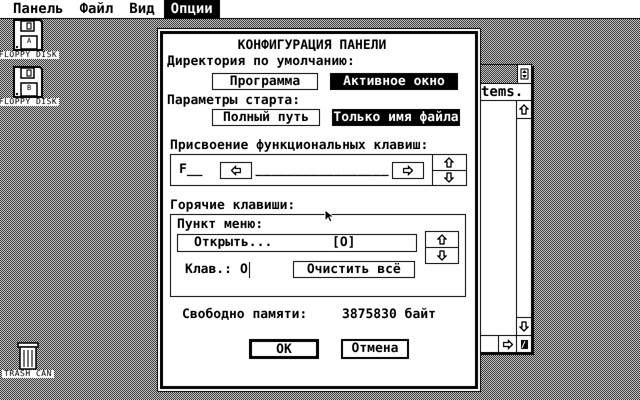 The width and height of the screenshot is (640, 400). Describe the element at coordinates (375, 349) in the screenshot. I see `dialog-button: Отмена` at that location.